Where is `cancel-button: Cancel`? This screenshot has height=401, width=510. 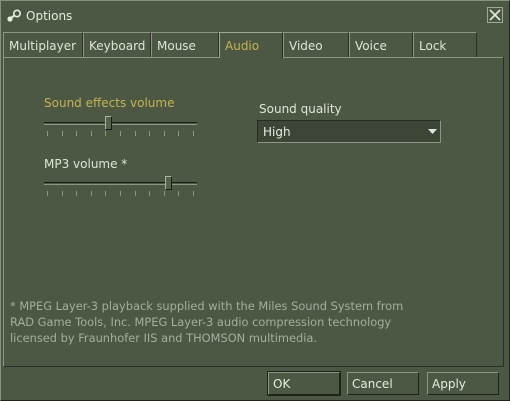 cancel-button: Cancel is located at coordinates (383, 383).